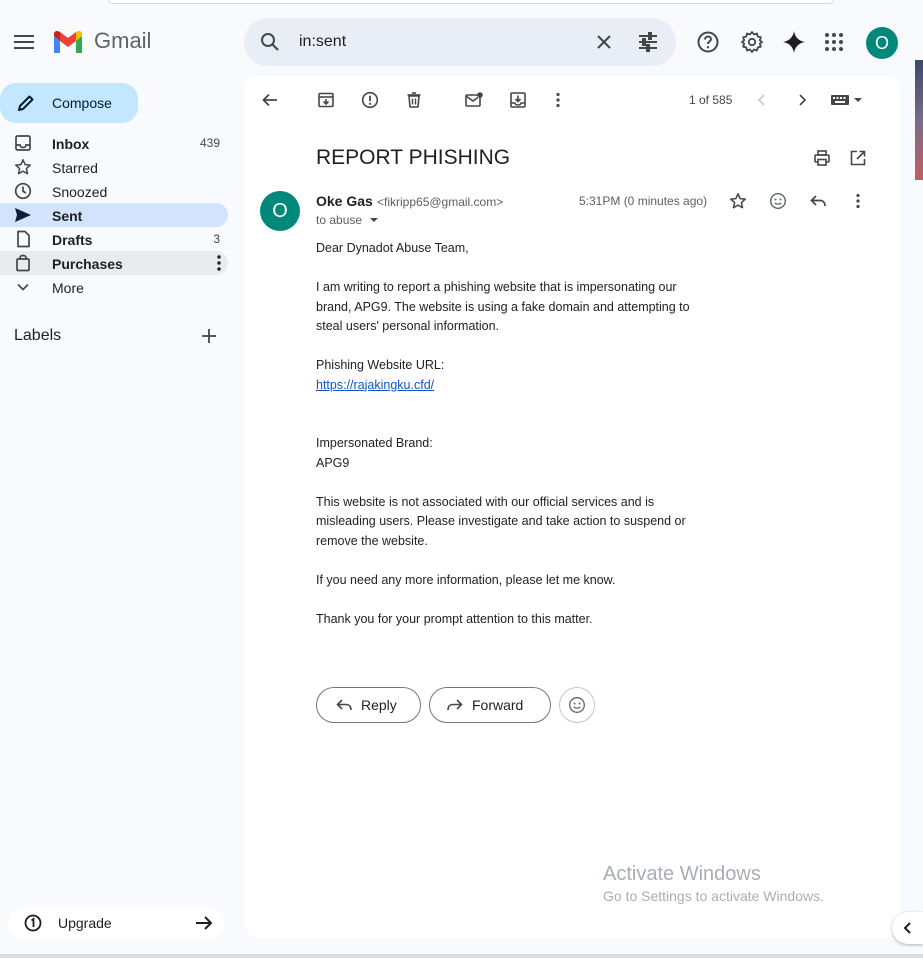 The image size is (923, 958). I want to click on archive-icon, so click(326, 100).